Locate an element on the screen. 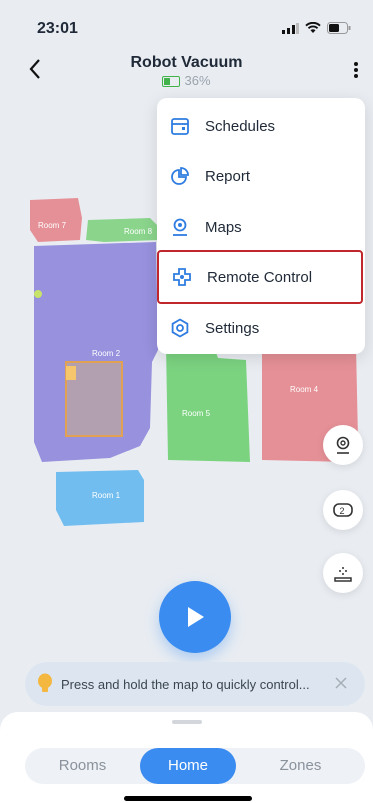 The width and height of the screenshot is (373, 803). menu-item-remote-control: Remote Control is located at coordinates (260, 277).